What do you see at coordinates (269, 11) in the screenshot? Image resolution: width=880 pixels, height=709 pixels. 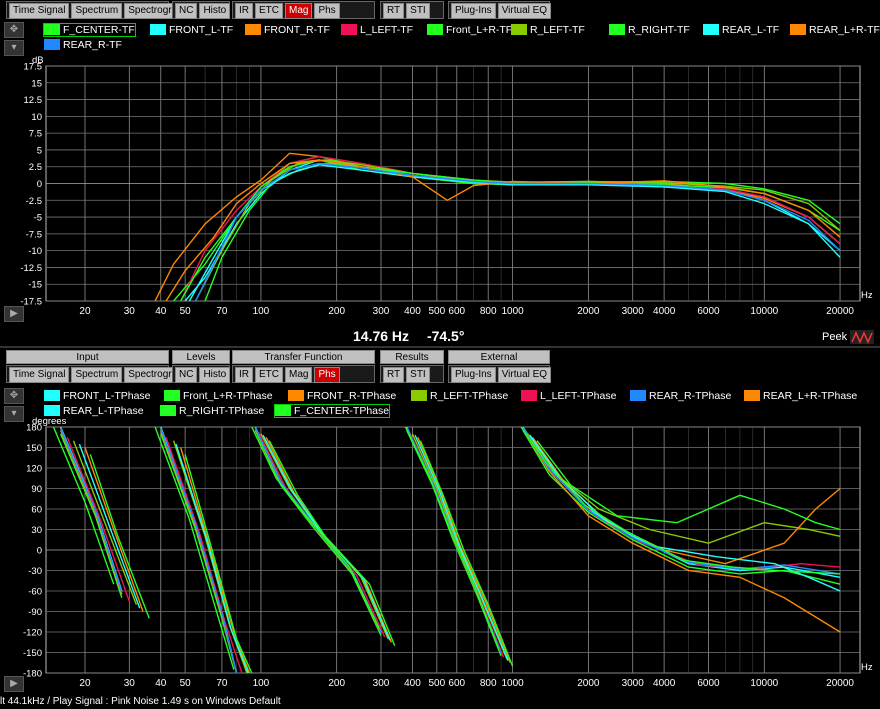 I see `top-etc-button: ETC` at bounding box center [269, 11].